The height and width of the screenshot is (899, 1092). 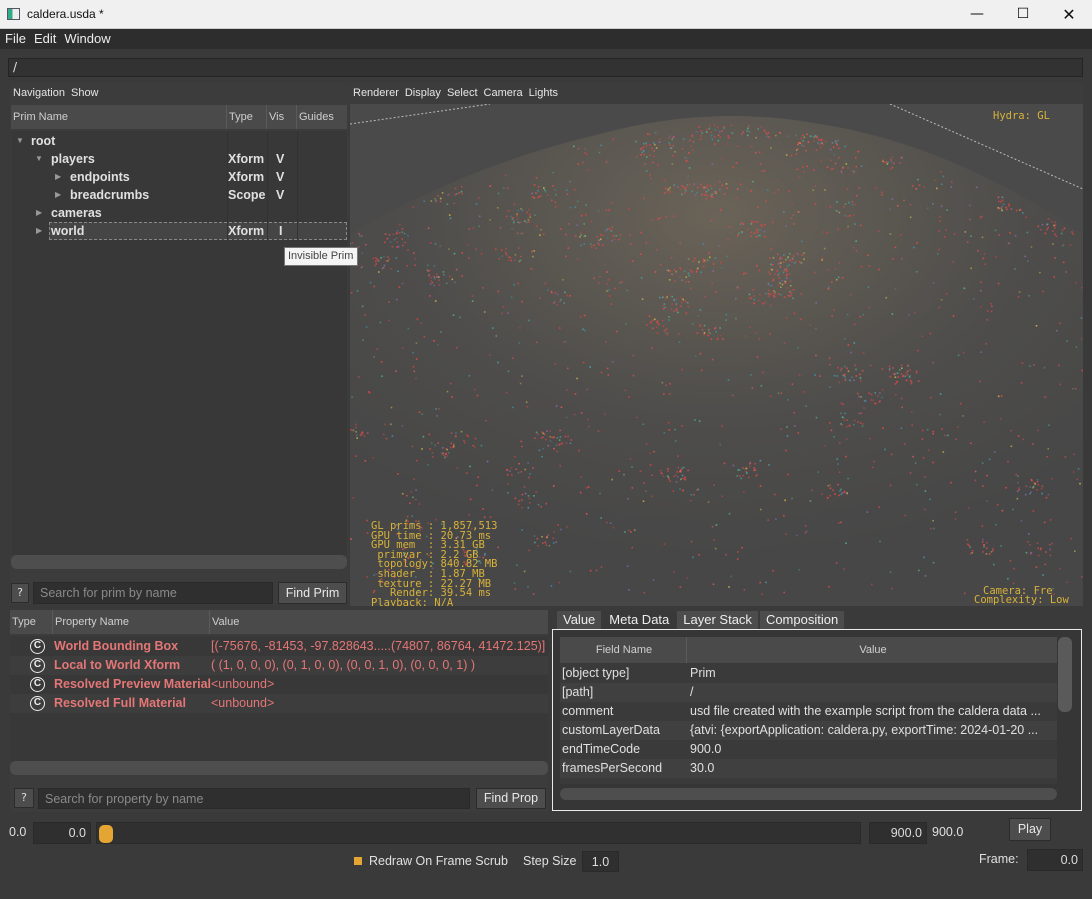 What do you see at coordinates (898, 833) in the screenshot?
I see `range-end-input: 900.0` at bounding box center [898, 833].